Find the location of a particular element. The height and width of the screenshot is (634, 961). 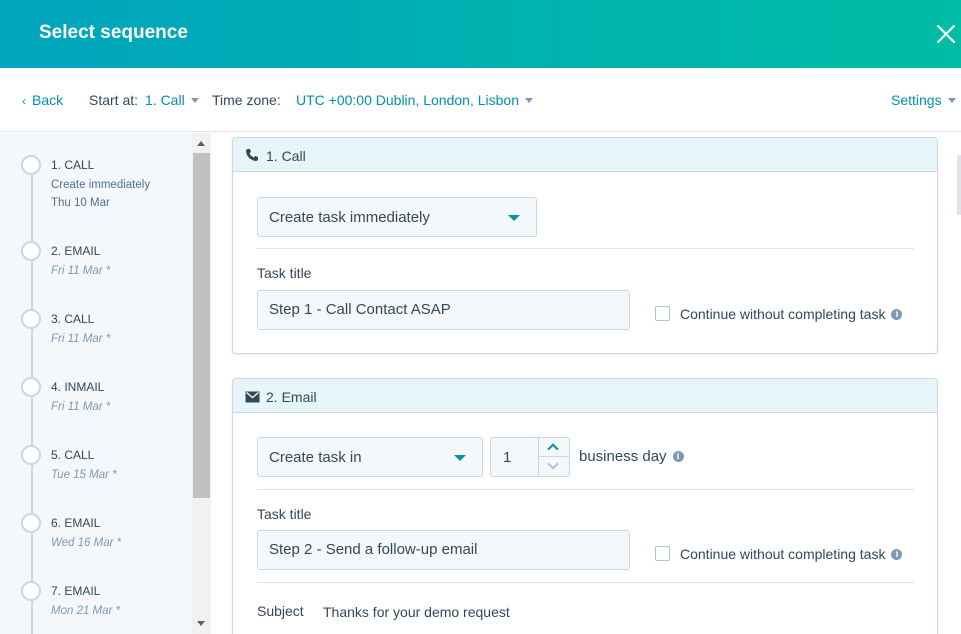

delay-unit-text: business day is located at coordinates (623, 456).